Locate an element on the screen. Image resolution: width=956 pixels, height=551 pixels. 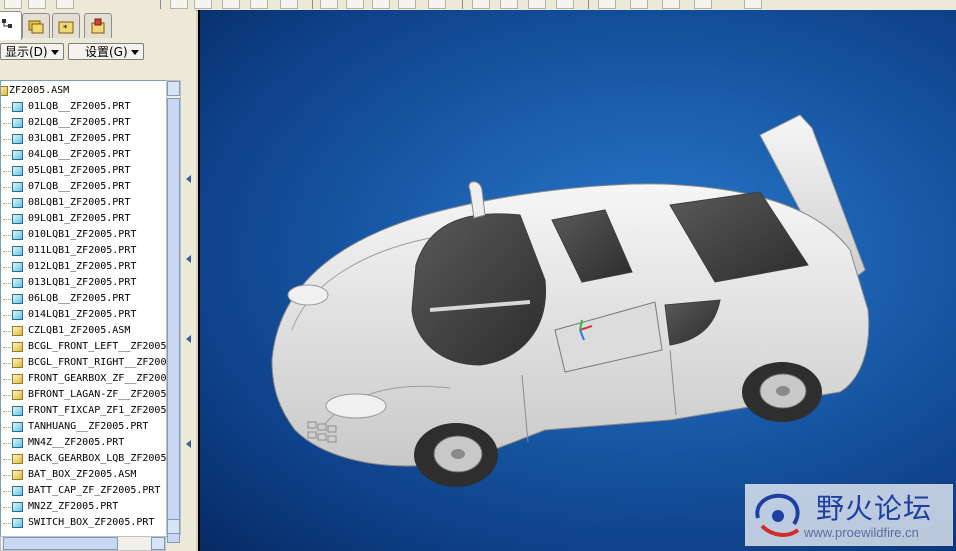
watermark-url: www.proewildfire.cn is located at coordinates (861, 532).